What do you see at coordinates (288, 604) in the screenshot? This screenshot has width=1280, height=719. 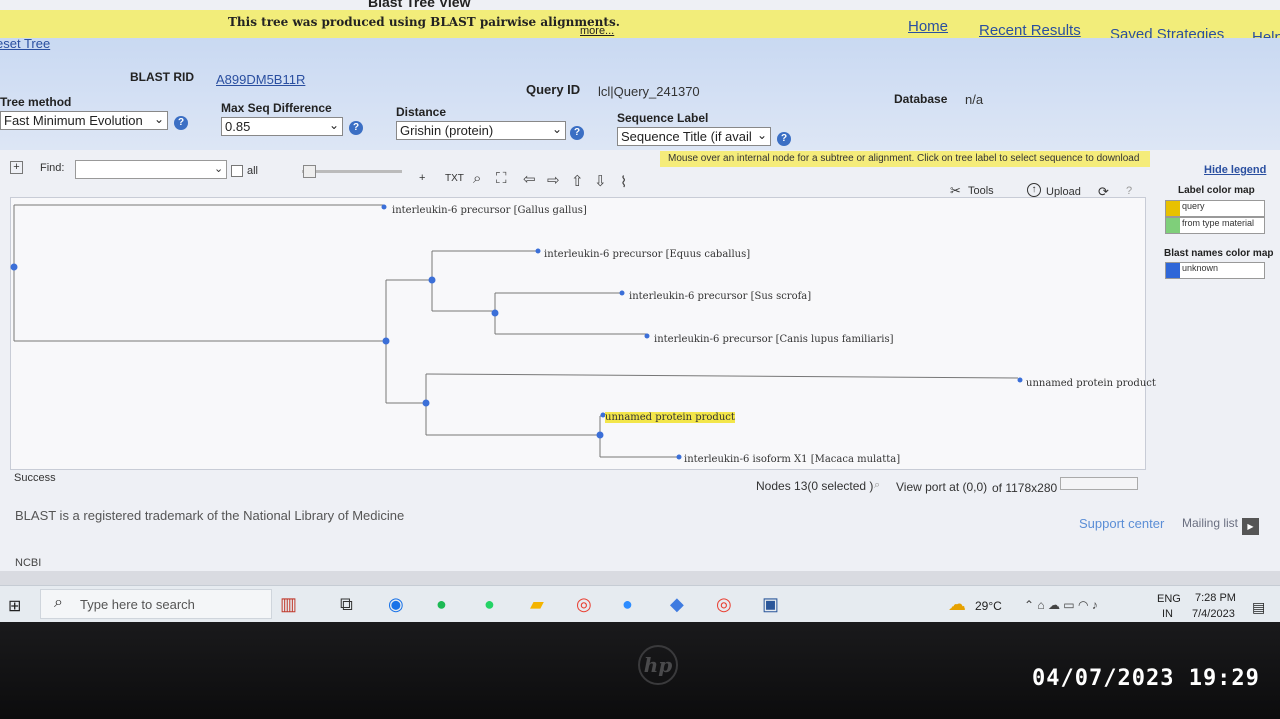 I see `news-icon: ▥` at bounding box center [288, 604].